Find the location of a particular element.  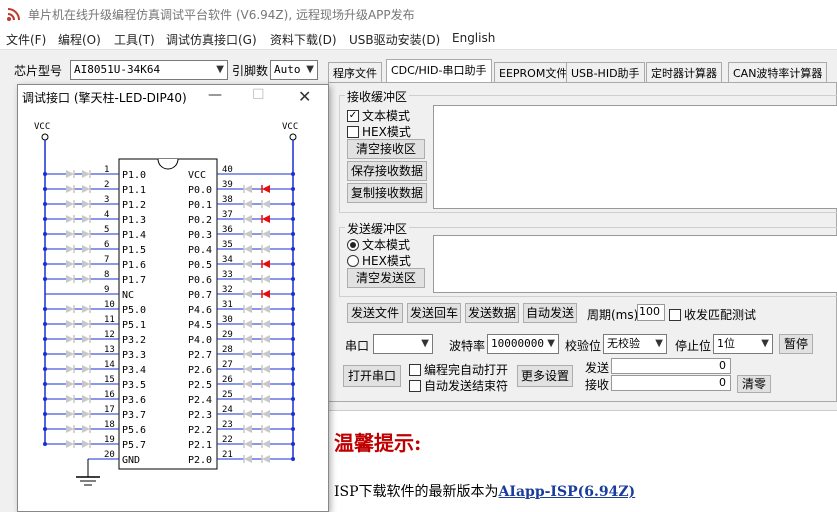

tip-panel: 温馨提示: ISP下载软件的最新版本为AIapp-ISP(6.94Z) is located at coordinates (582, 461).